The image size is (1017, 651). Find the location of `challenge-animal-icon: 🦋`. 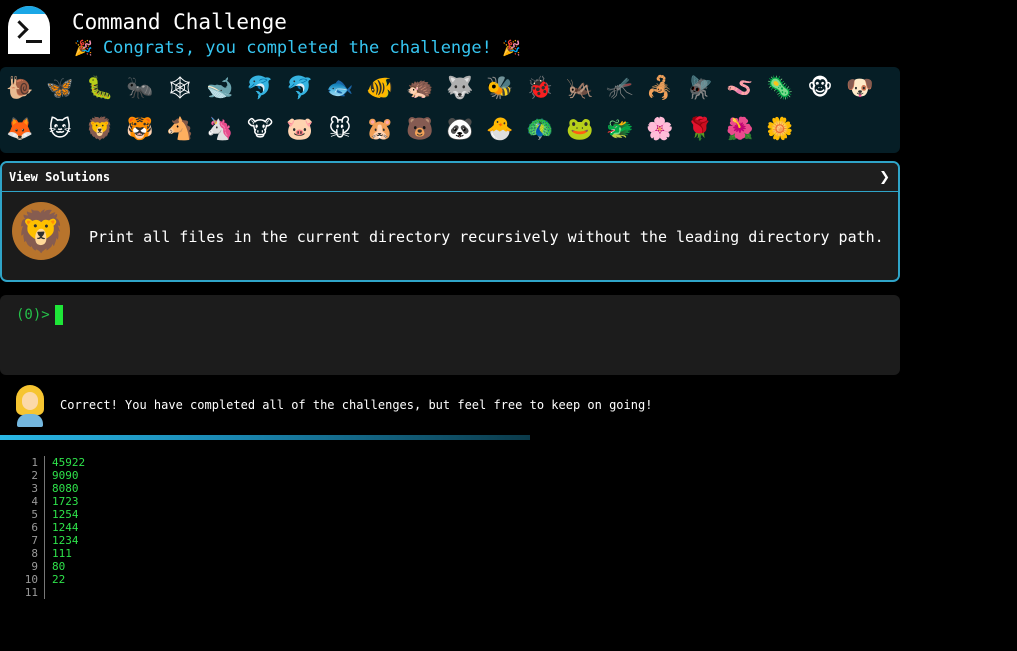

challenge-animal-icon: 🦋 is located at coordinates (60, 88).